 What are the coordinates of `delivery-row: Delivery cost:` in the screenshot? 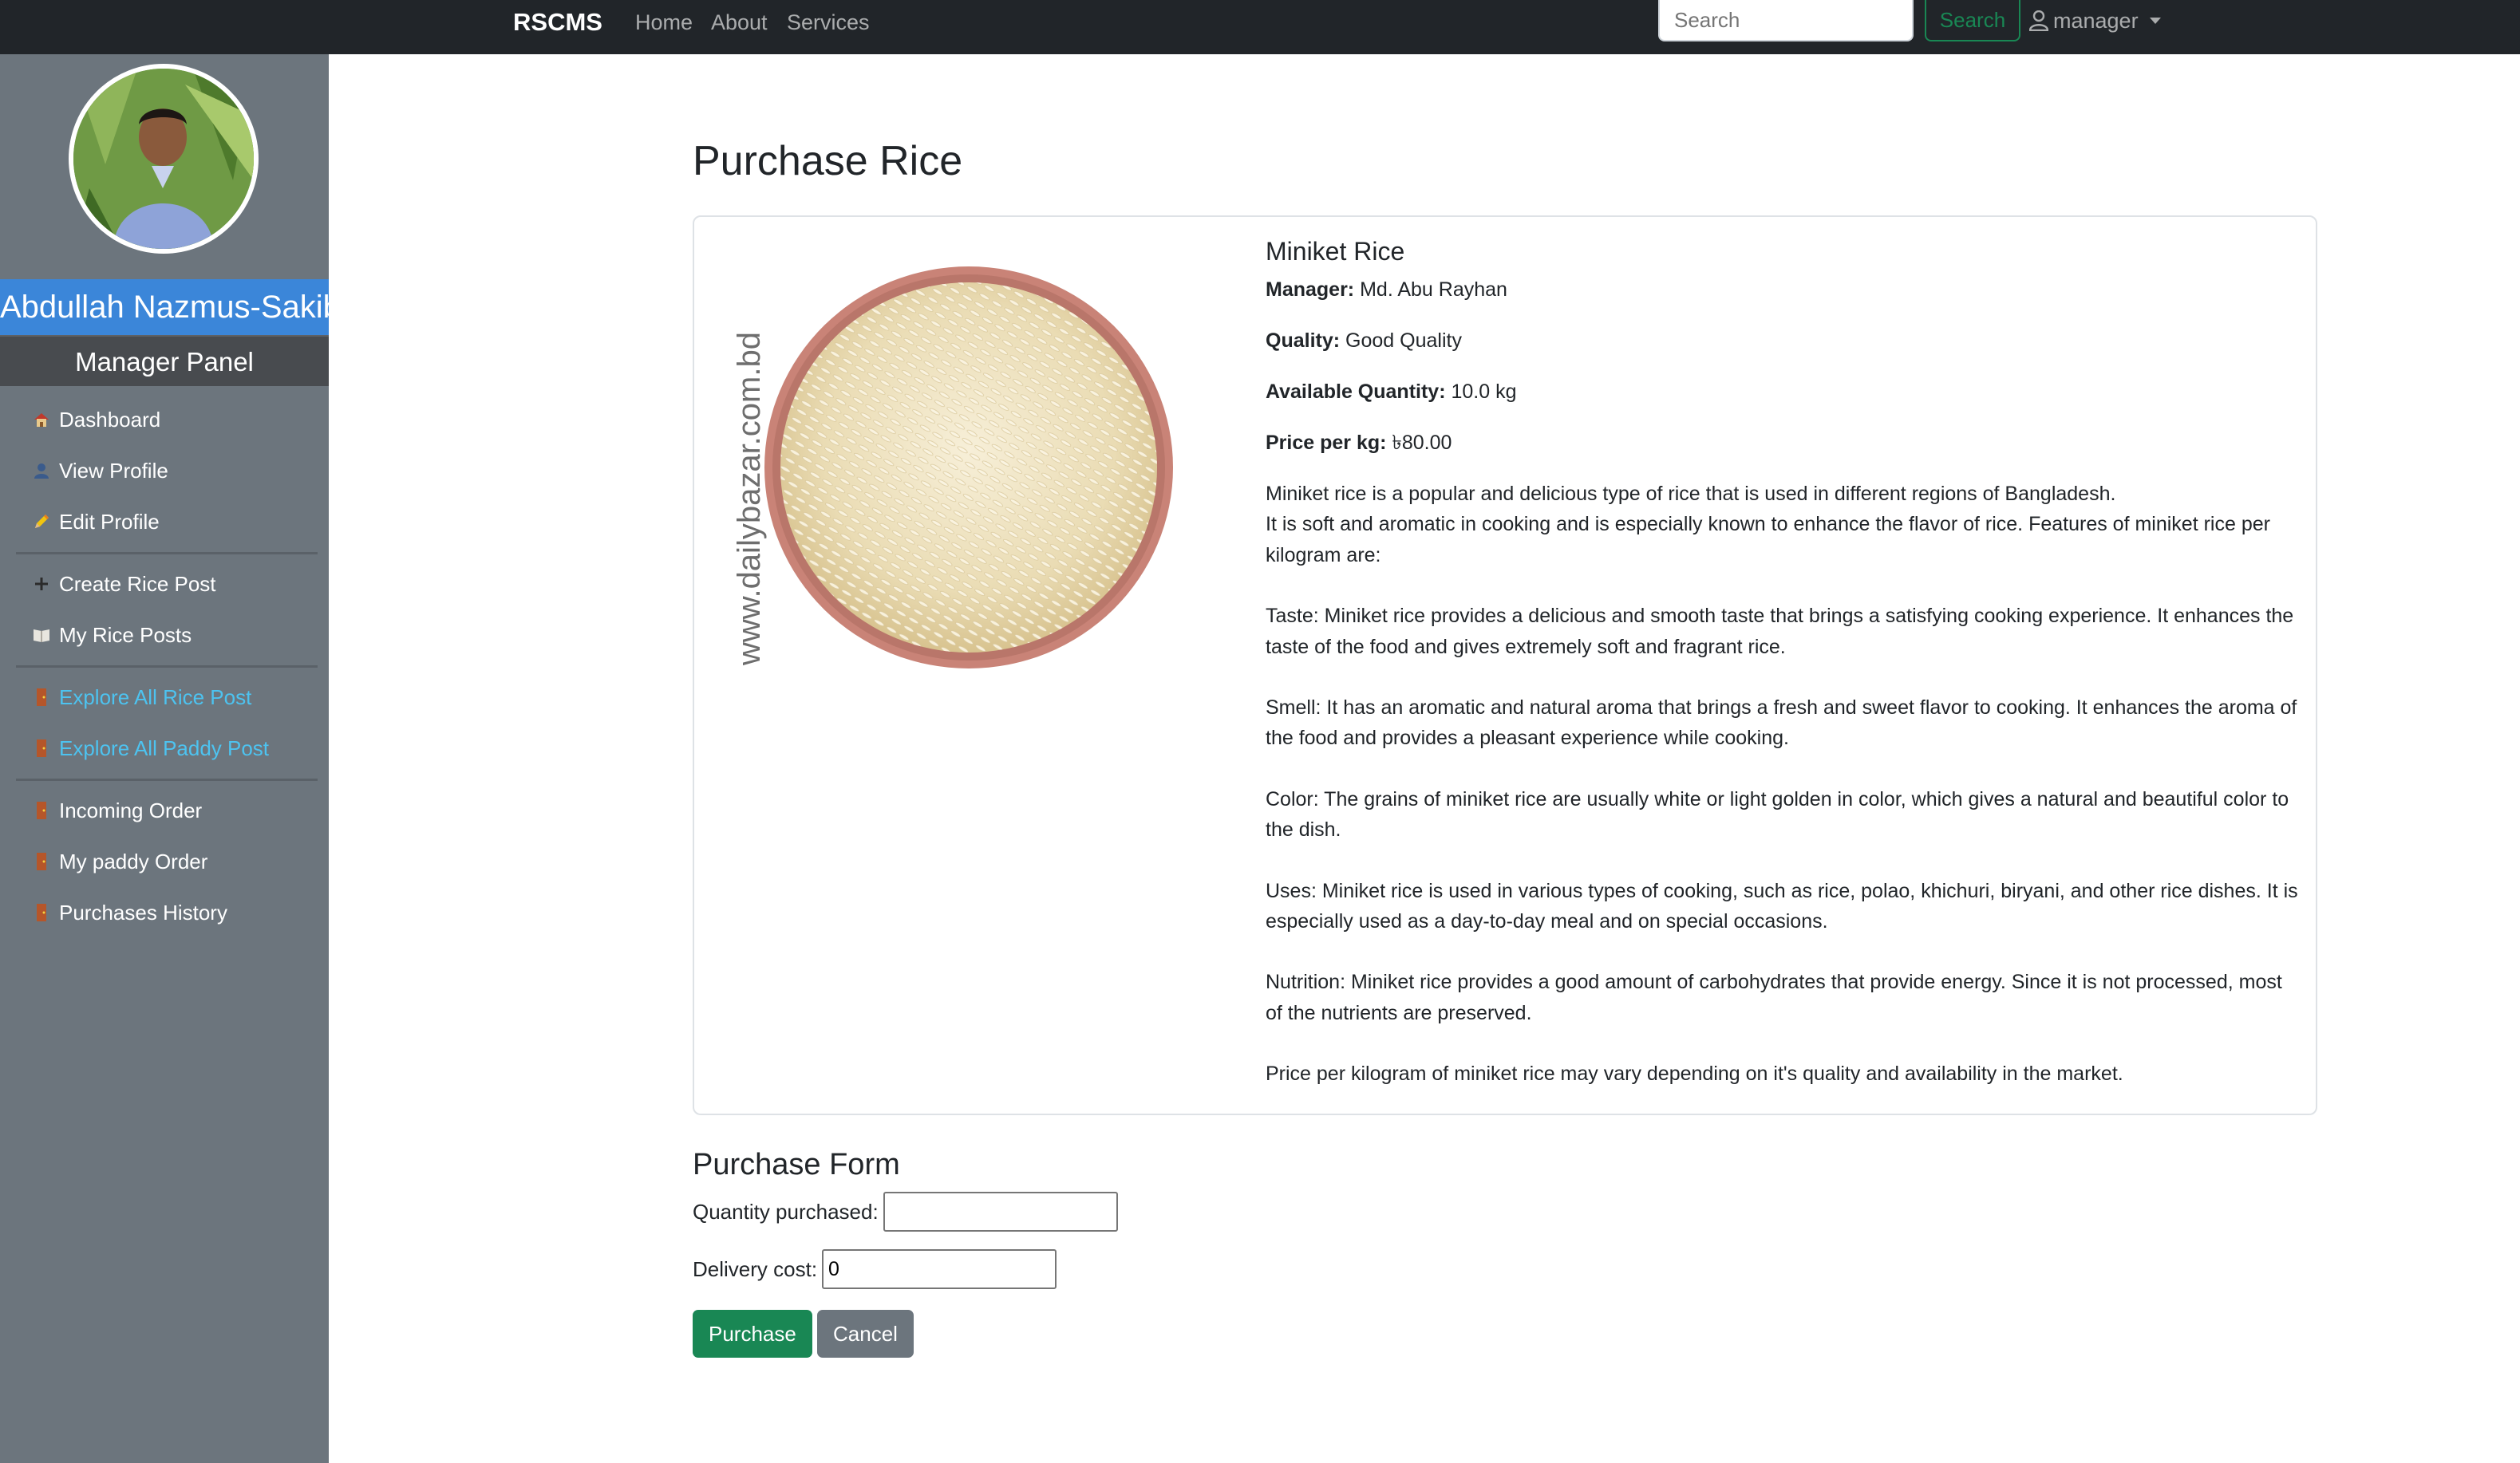 It's located at (875, 1269).